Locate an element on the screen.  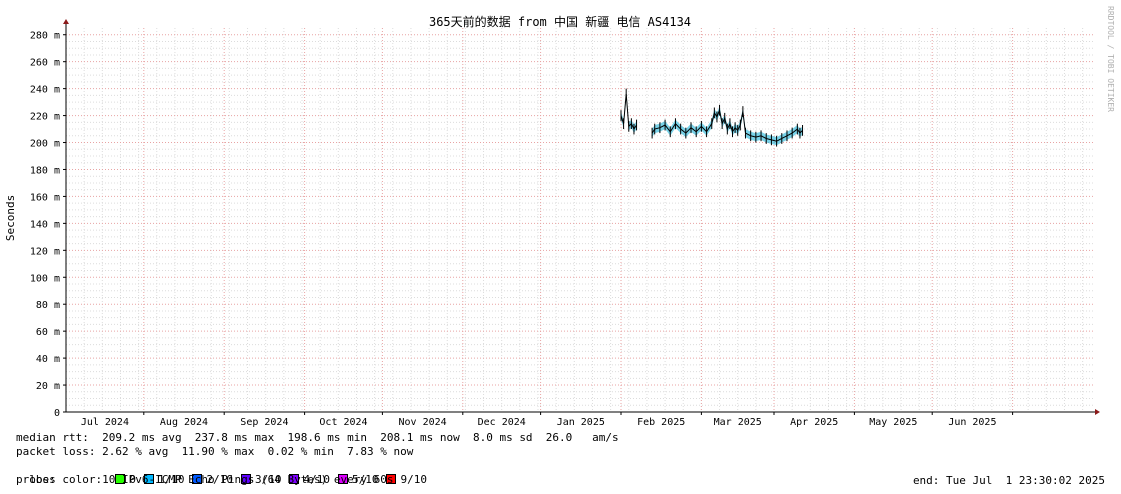
x-axis-arrow is located at coordinates (1097, 412).